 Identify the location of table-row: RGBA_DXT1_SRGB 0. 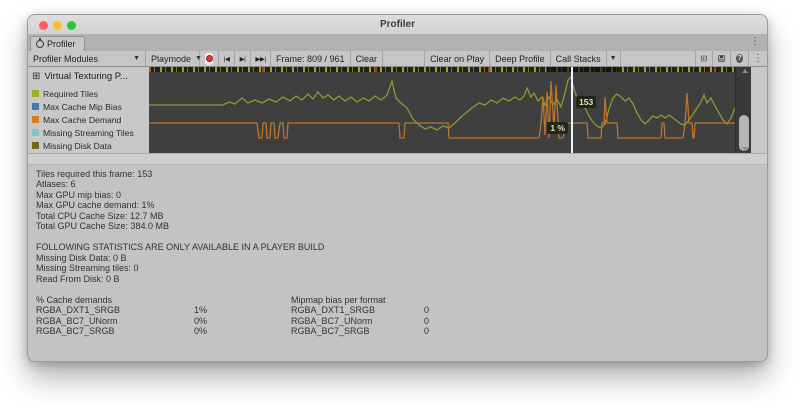
(360, 310).